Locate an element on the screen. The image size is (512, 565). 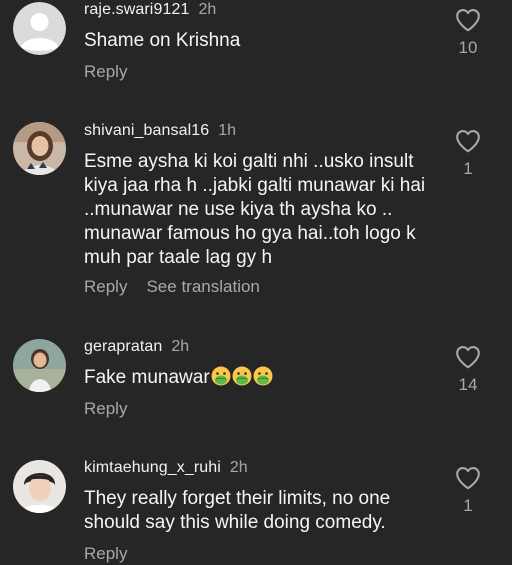
username: gerapratan is located at coordinates (123, 347).